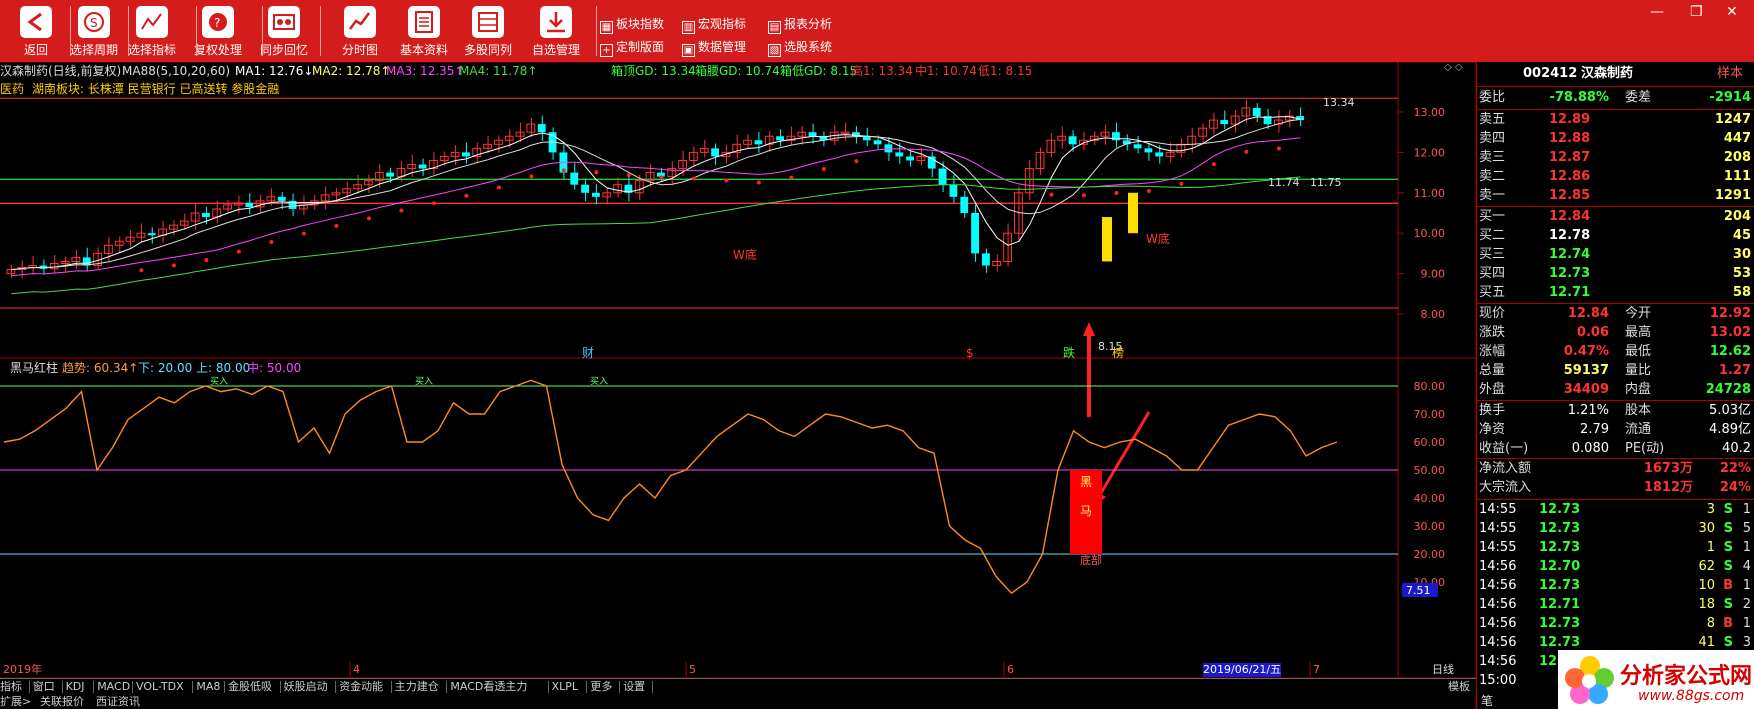 The image size is (1754, 709). What do you see at coordinates (1737, 157) in the screenshot?
I see `sell-volume: 208` at bounding box center [1737, 157].